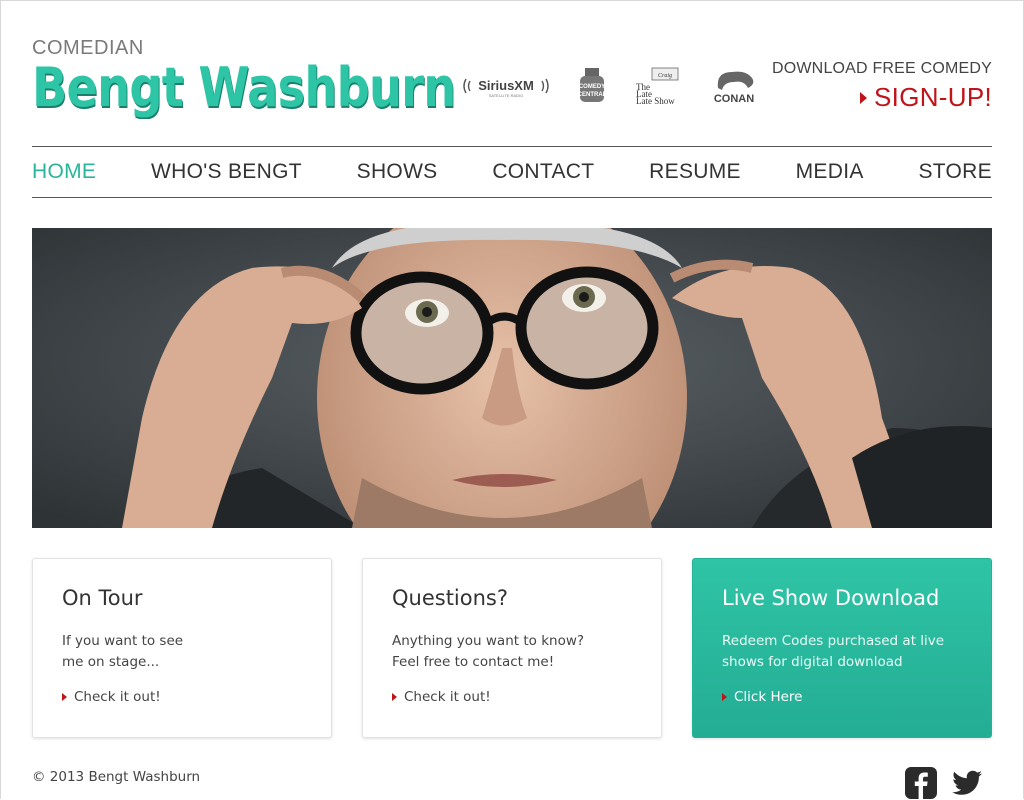 The image size is (1024, 800). I want to click on nav-resume: RESUME, so click(695, 172).